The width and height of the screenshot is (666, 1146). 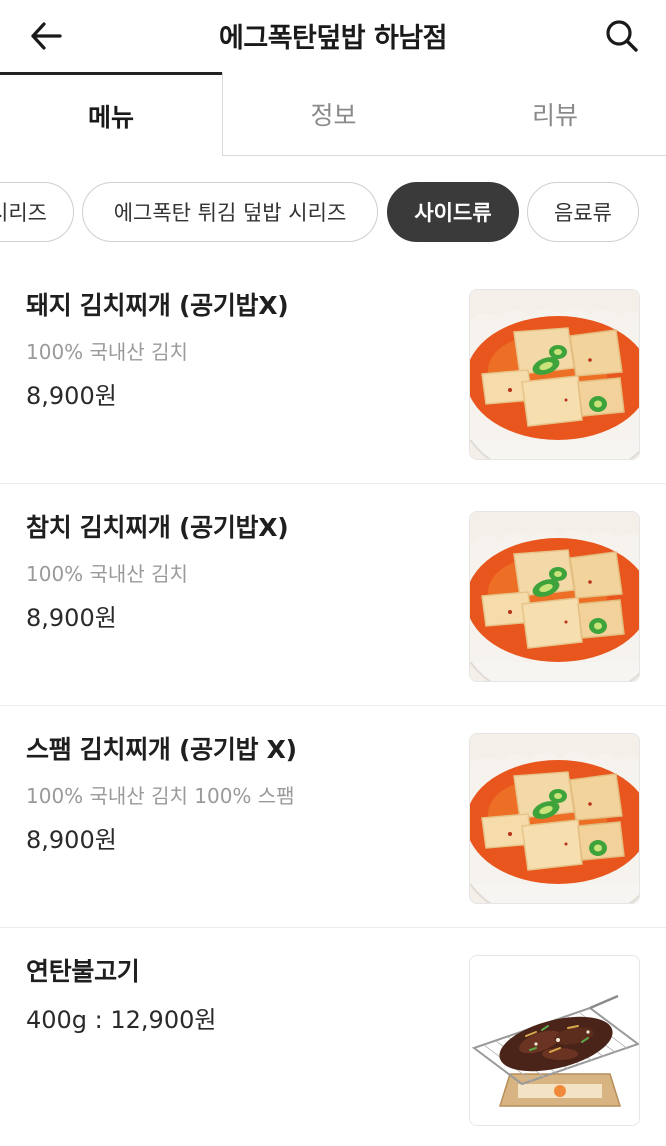 I want to click on store-tabs: 메뉴 정보 리뷰, so click(x=333, y=114).